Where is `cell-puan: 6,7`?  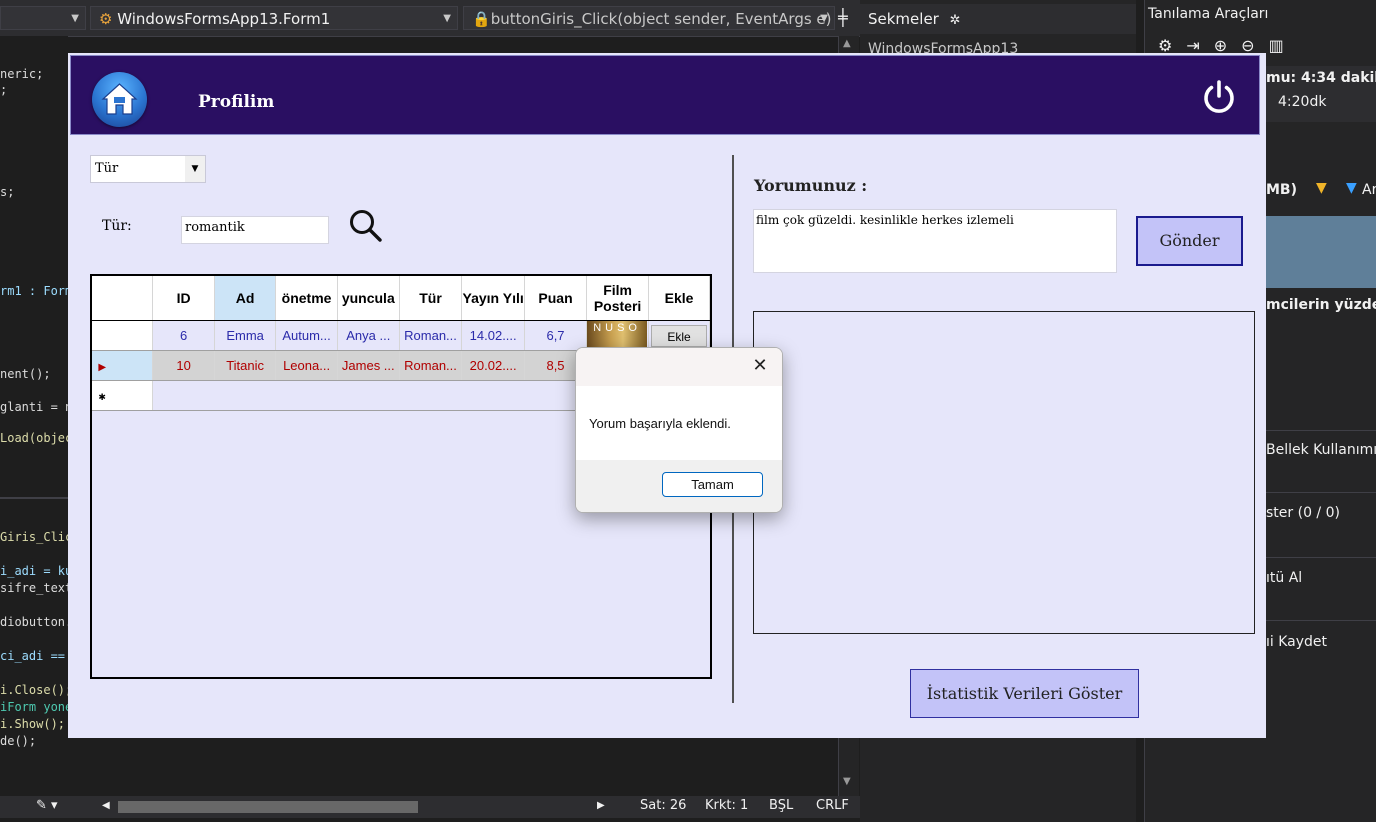 cell-puan: 6,7 is located at coordinates (556, 335).